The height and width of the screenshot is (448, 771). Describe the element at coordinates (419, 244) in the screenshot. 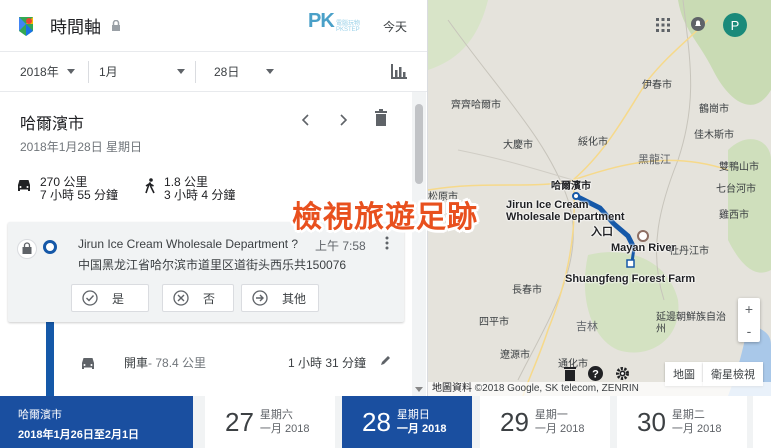

I see `panel-scrollbar` at that location.